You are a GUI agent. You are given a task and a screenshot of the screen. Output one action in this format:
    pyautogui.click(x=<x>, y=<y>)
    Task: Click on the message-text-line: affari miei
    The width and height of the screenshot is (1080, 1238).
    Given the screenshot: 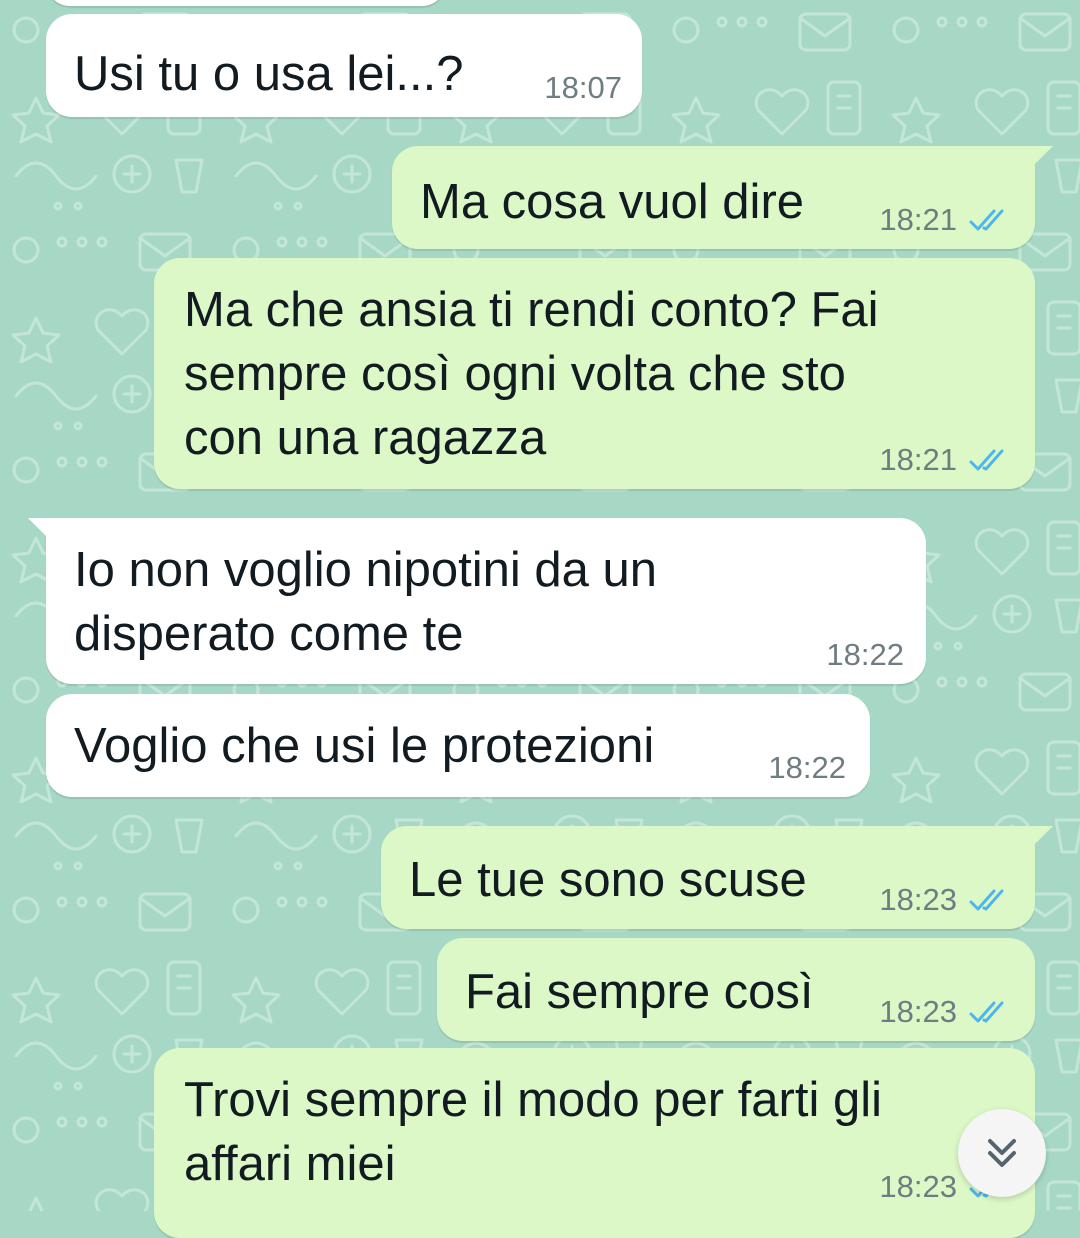 What is the action you would take?
    pyautogui.click(x=290, y=1164)
    